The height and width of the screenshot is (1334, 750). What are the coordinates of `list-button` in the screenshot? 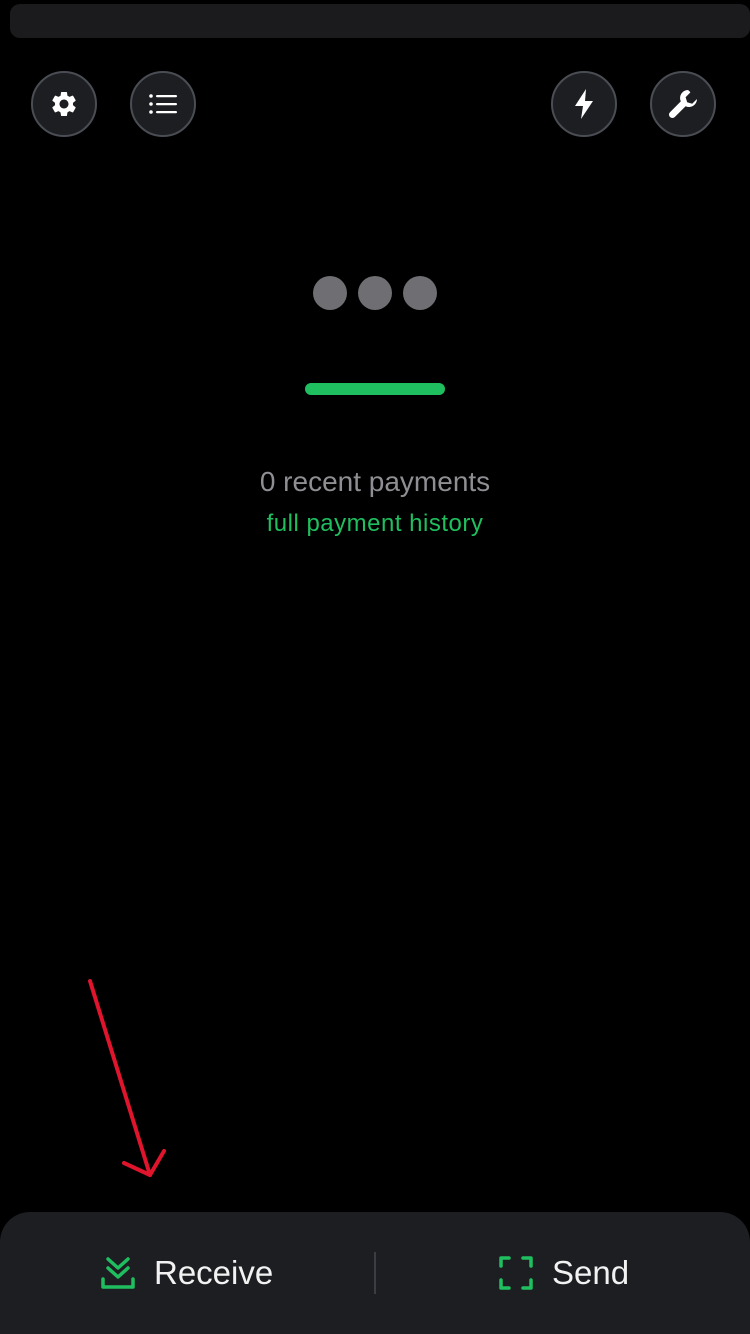 It's located at (163, 104).